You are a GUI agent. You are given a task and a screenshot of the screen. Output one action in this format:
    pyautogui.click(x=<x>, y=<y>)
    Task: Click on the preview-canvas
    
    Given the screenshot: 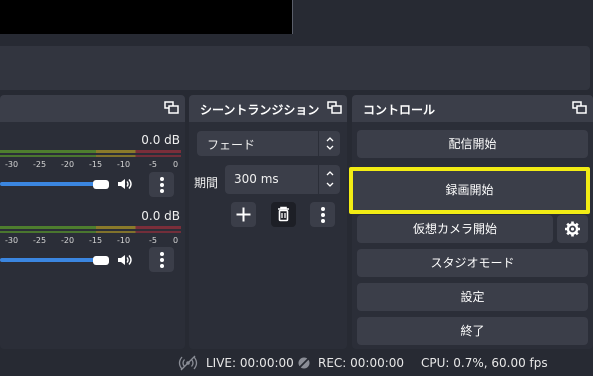 What is the action you would take?
    pyautogui.click(x=146, y=17)
    